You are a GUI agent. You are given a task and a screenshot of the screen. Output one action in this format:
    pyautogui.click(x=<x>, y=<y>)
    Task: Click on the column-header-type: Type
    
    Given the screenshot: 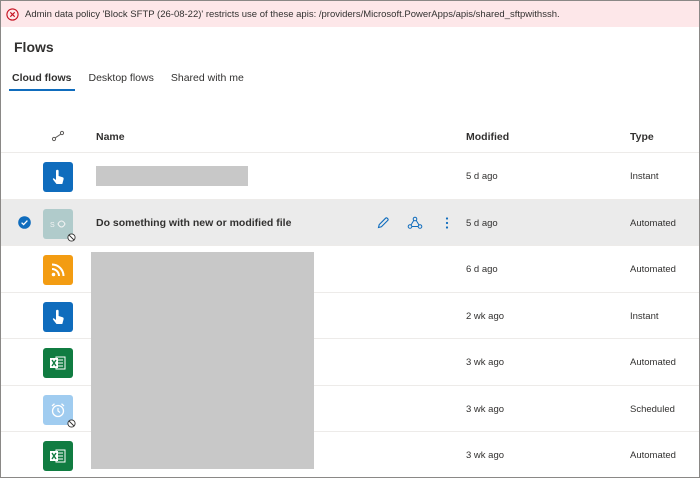 What is the action you would take?
    pyautogui.click(x=642, y=137)
    